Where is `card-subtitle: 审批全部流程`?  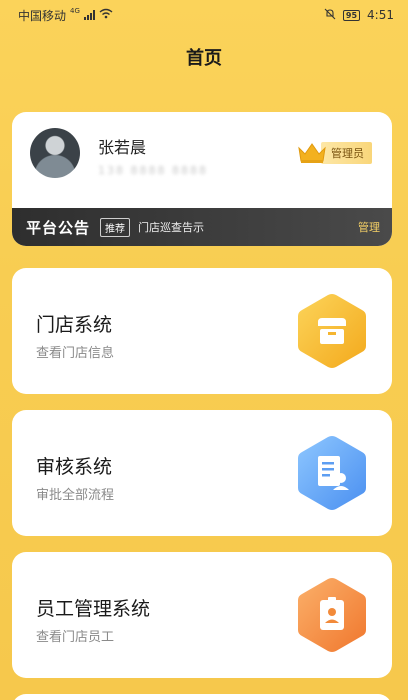
card-subtitle: 审批全部流程 is located at coordinates (75, 495).